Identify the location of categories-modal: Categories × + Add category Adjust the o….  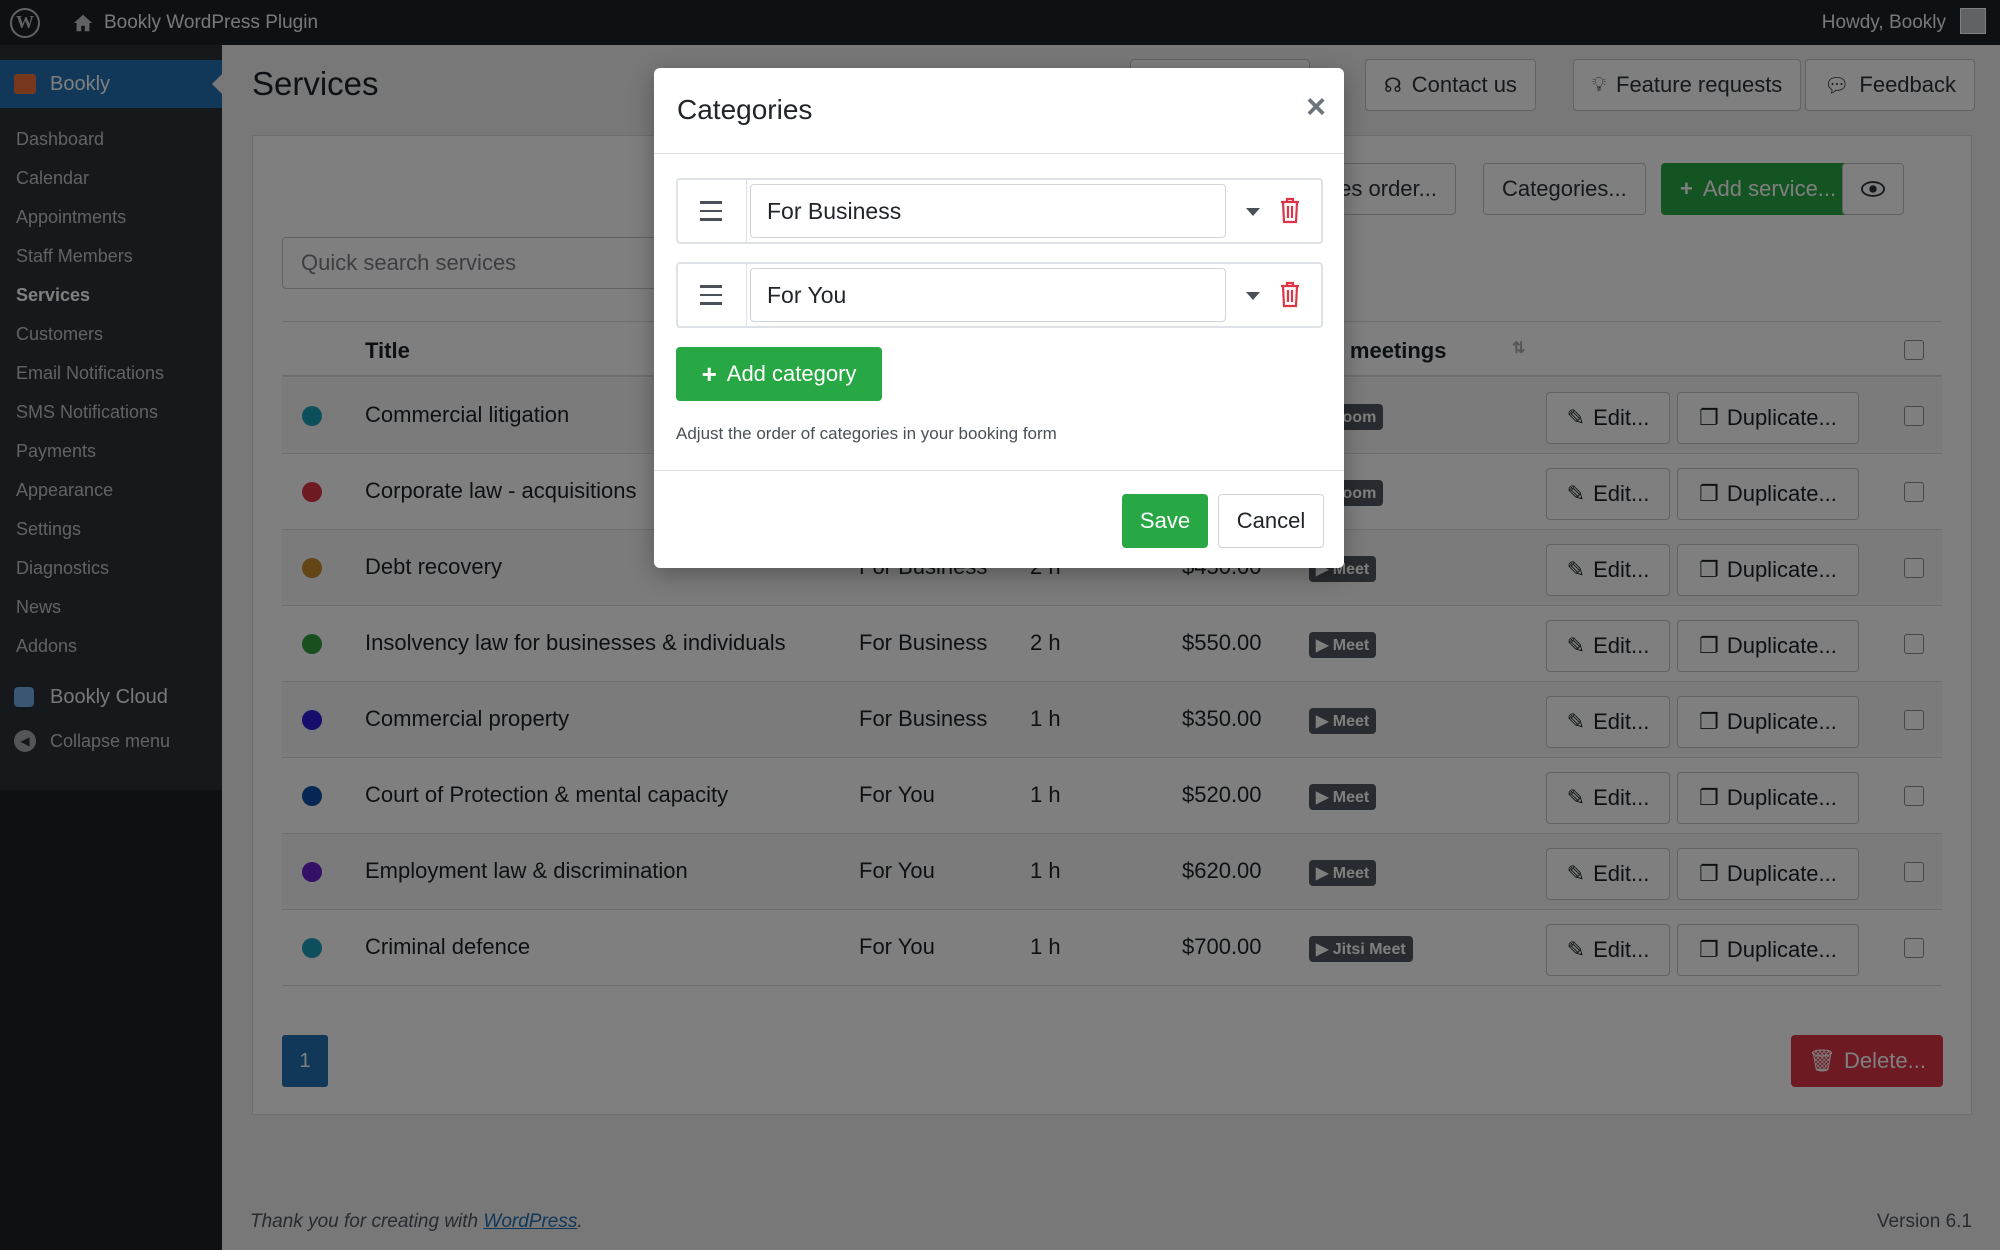
(999, 318).